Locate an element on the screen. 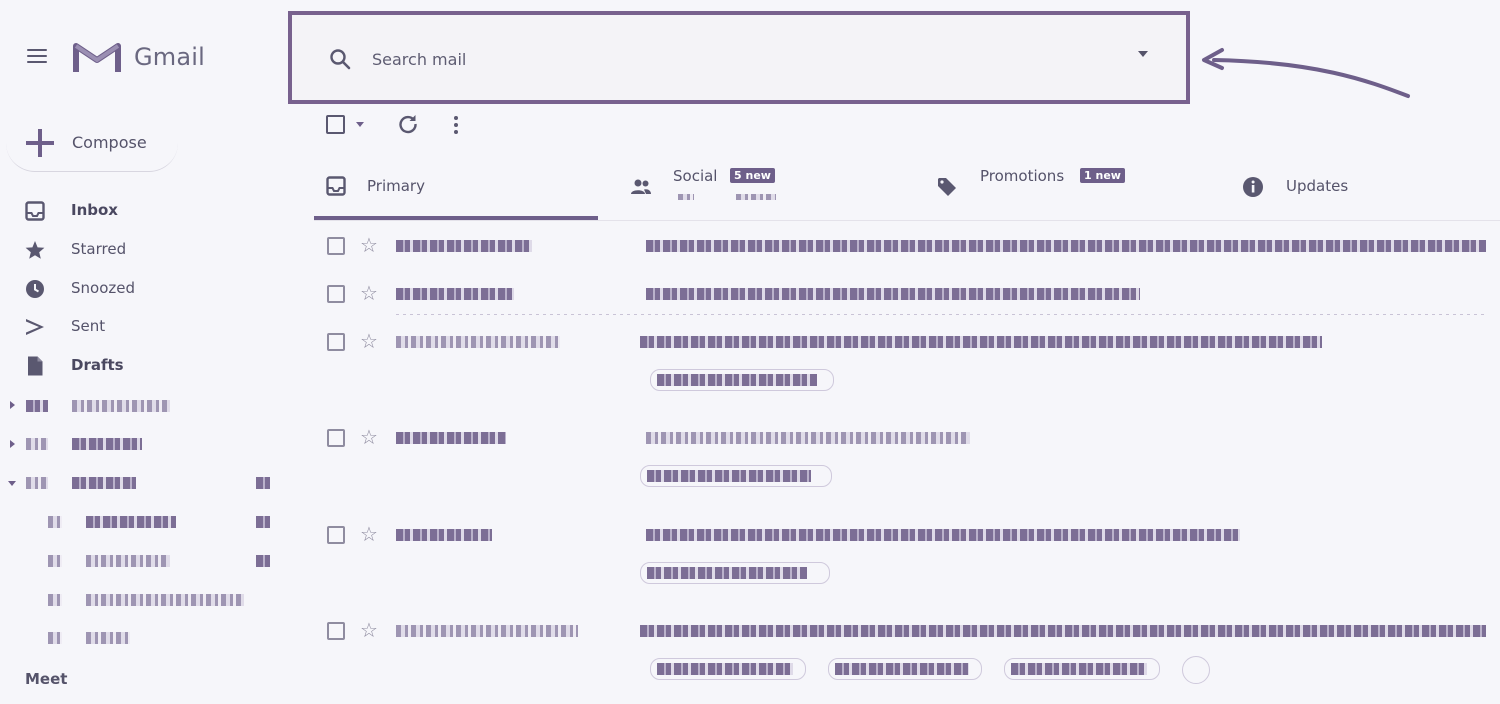 The height and width of the screenshot is (704, 1500). sidebar-item-sent: Sent is located at coordinates (140, 326).